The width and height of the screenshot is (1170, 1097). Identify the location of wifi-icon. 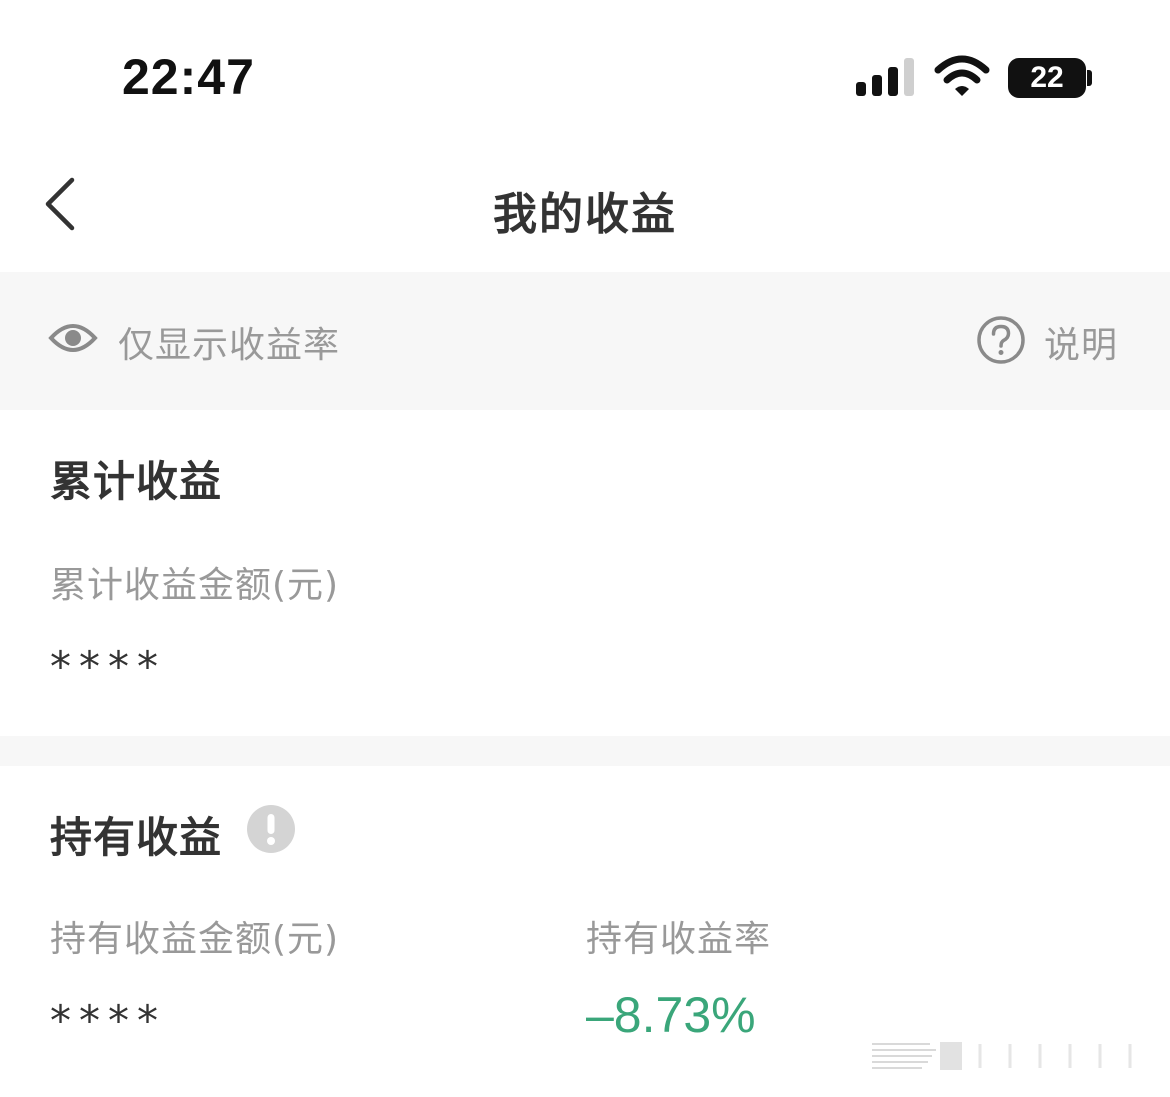
(962, 75).